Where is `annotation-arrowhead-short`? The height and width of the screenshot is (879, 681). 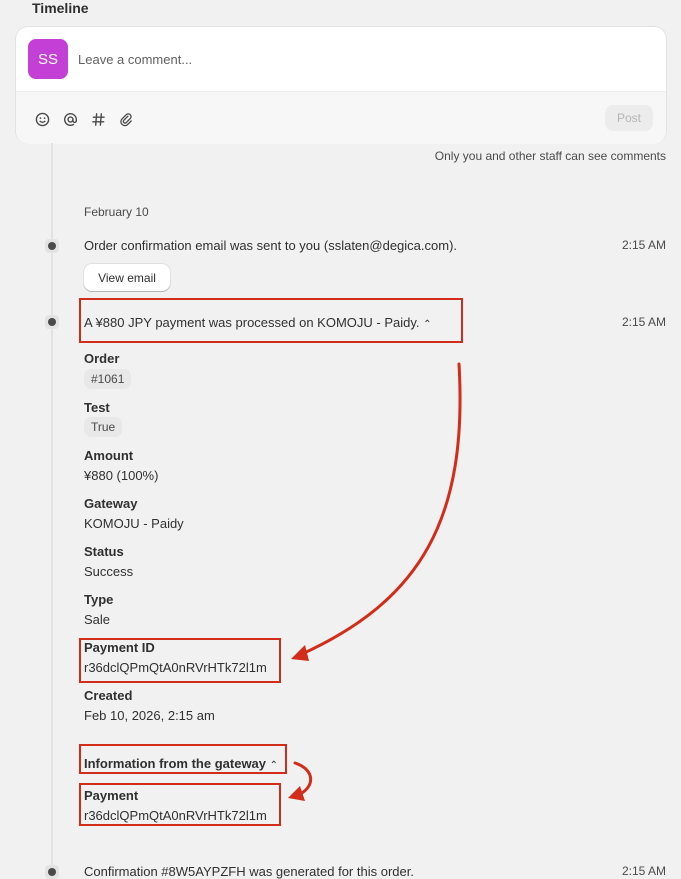
annotation-arrowhead-short is located at coordinates (296, 793).